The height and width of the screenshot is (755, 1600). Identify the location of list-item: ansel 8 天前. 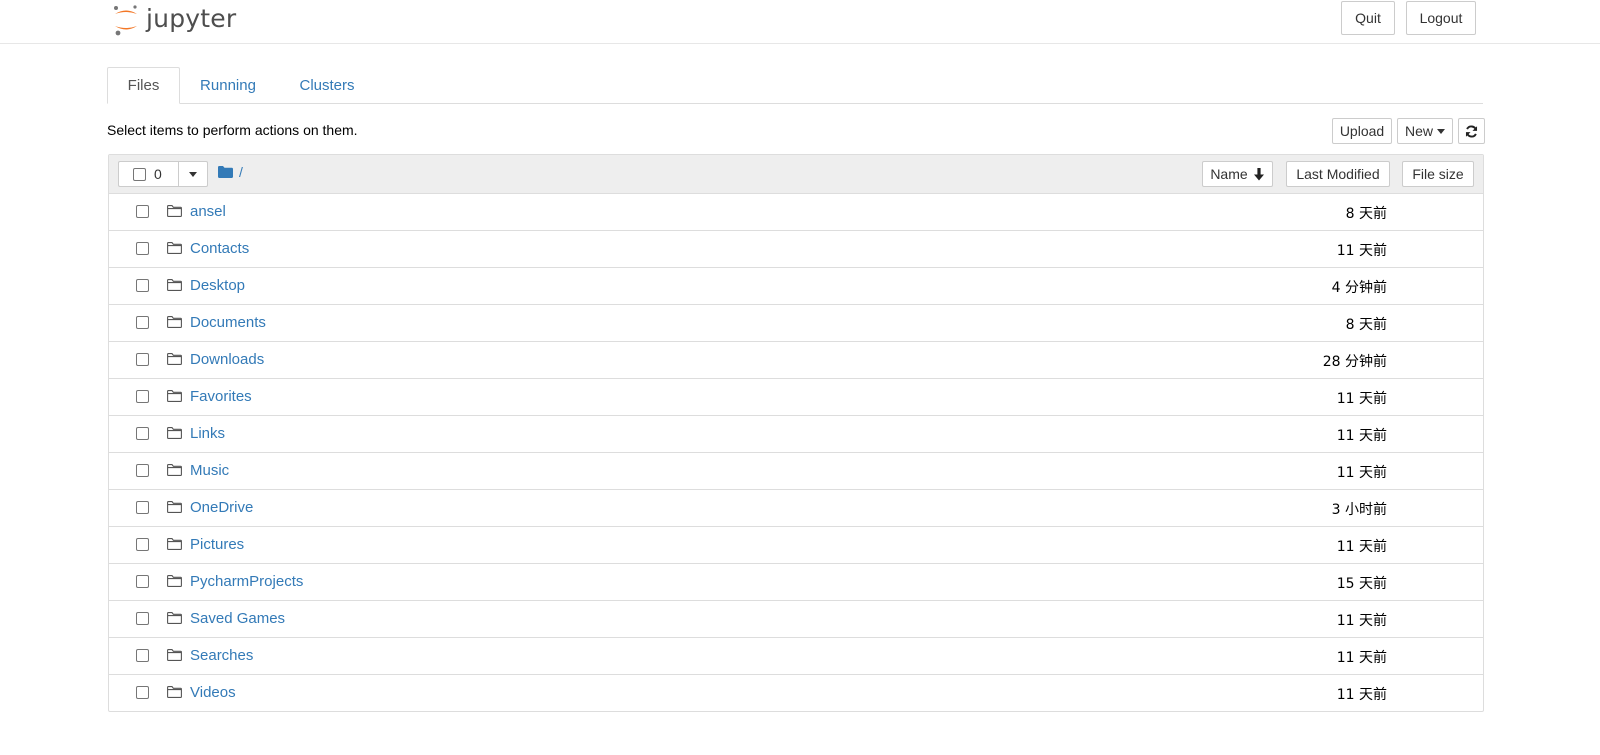
(796, 212).